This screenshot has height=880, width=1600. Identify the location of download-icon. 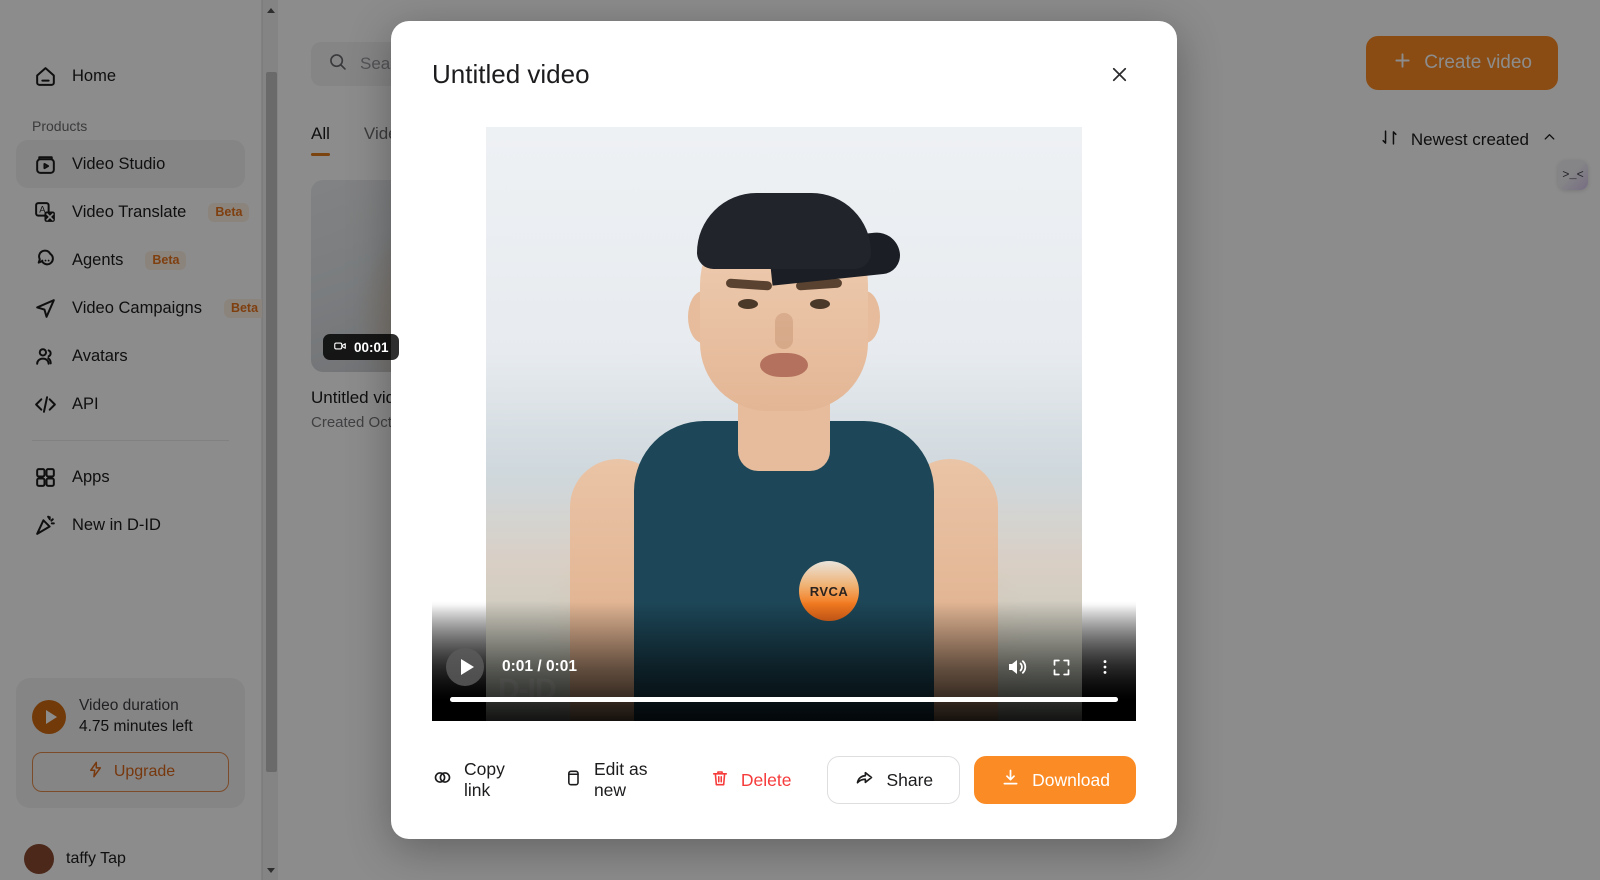
(1010, 780).